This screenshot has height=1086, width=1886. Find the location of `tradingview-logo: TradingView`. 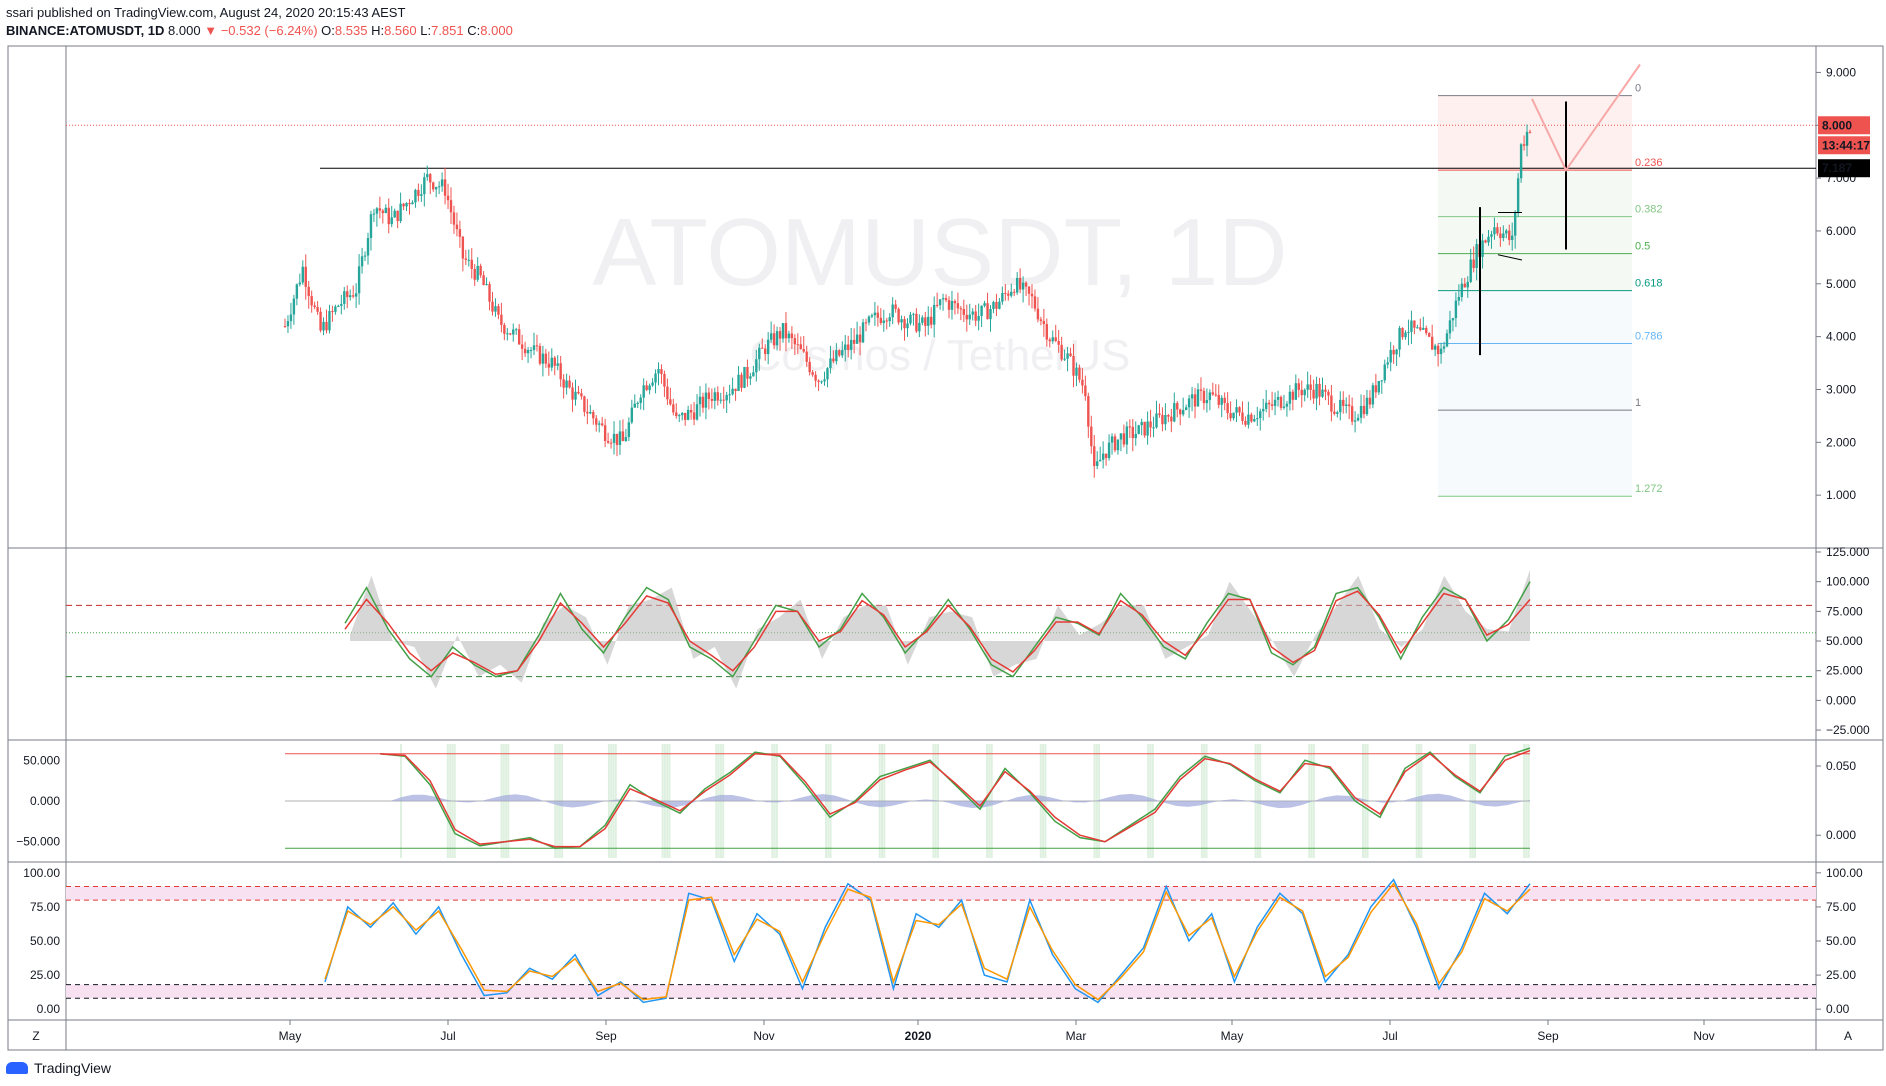

tradingview-logo: TradingView is located at coordinates (58, 1068).